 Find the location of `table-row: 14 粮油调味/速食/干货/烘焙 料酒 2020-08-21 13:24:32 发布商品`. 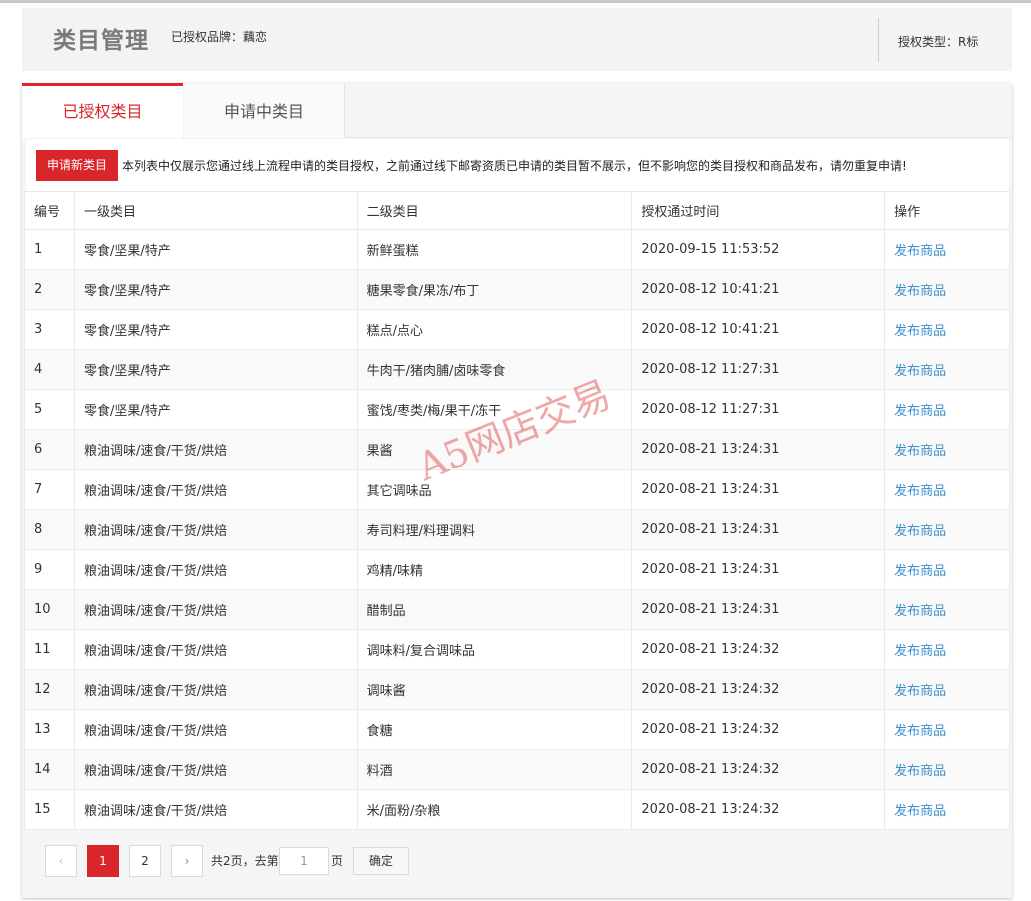

table-row: 14 粮油调味/速食/干货/烘焙 料酒 2020-08-21 13:24:32 发布商品 is located at coordinates (517, 769).